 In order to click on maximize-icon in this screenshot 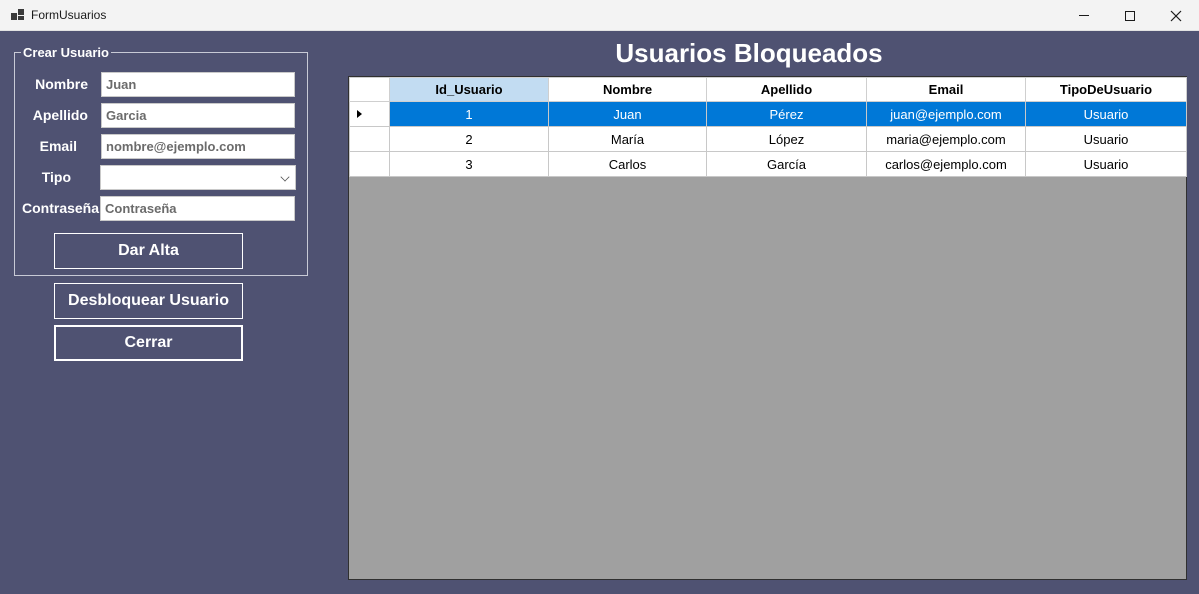, I will do `click(1130, 15)`.